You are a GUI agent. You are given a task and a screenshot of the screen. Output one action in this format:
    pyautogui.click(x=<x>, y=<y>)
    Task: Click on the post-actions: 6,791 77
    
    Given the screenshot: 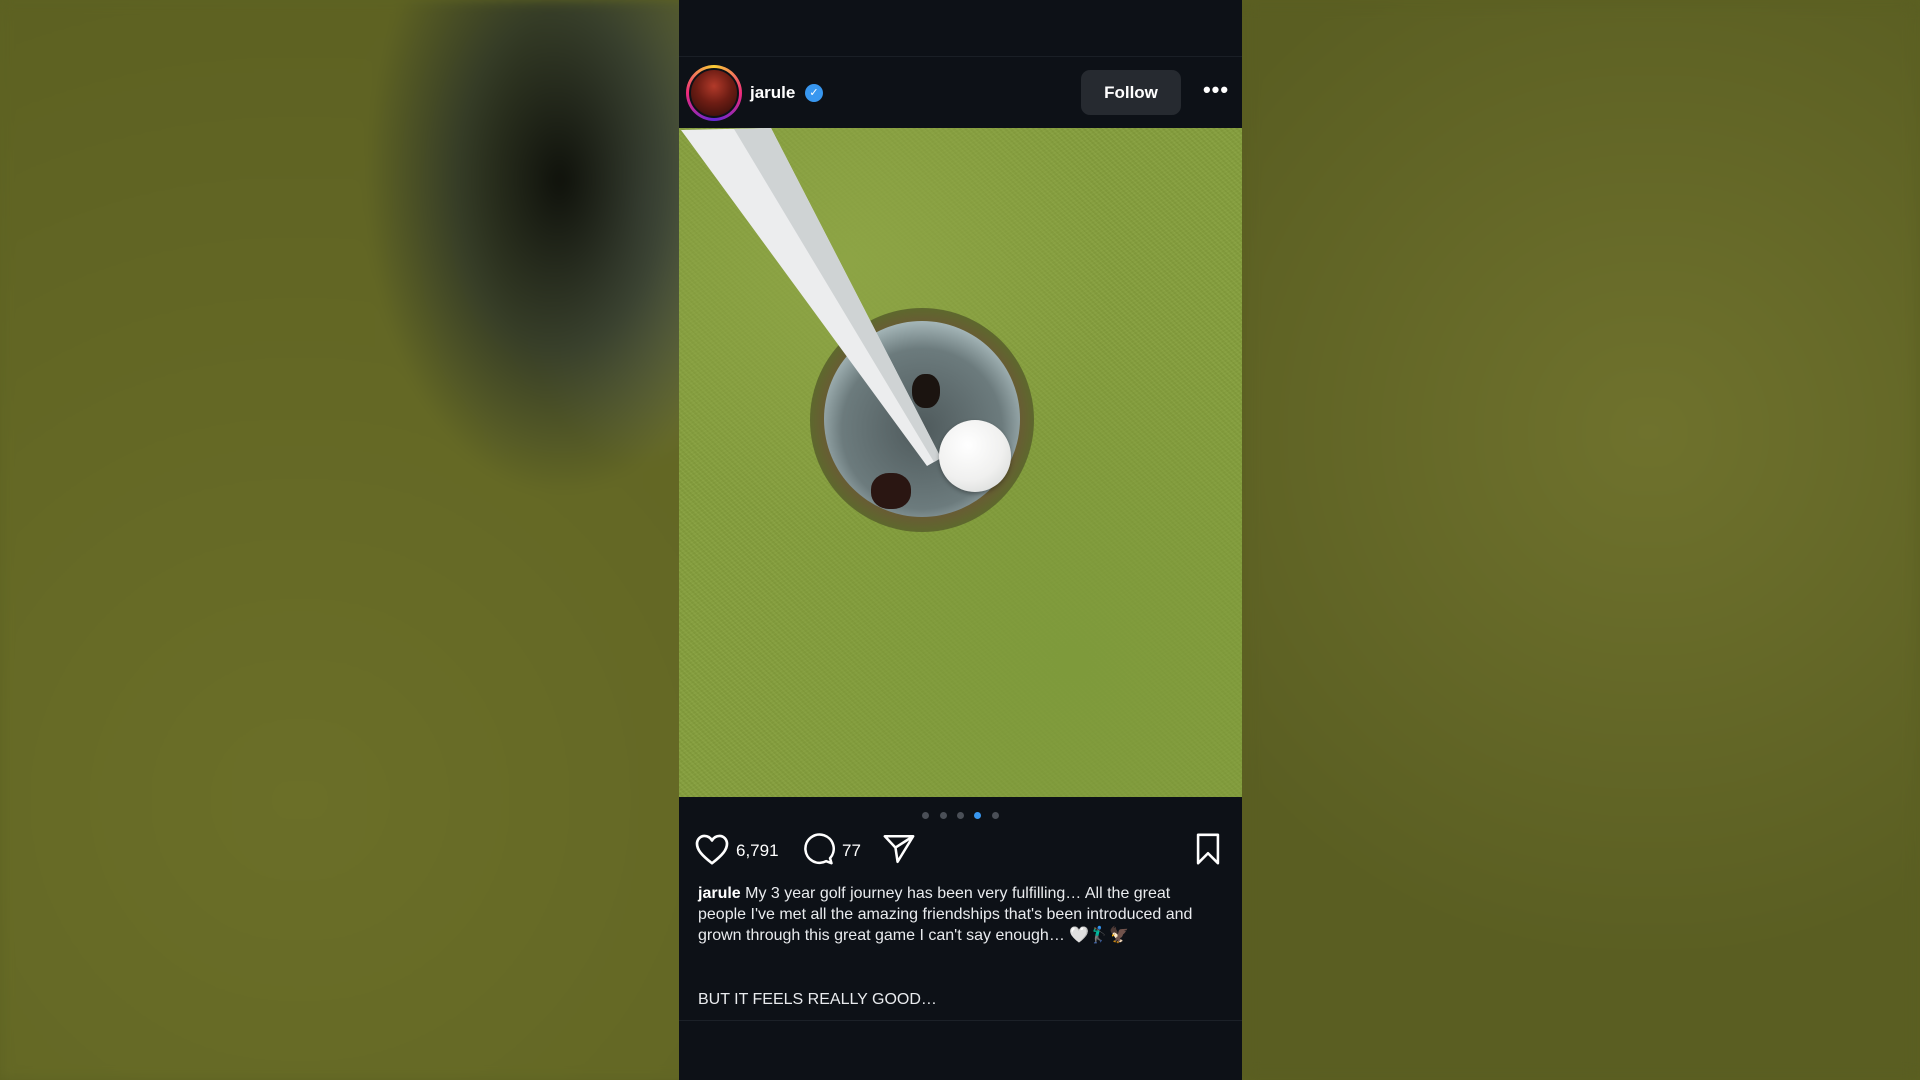 What is the action you would take?
    pyautogui.click(x=960, y=850)
    